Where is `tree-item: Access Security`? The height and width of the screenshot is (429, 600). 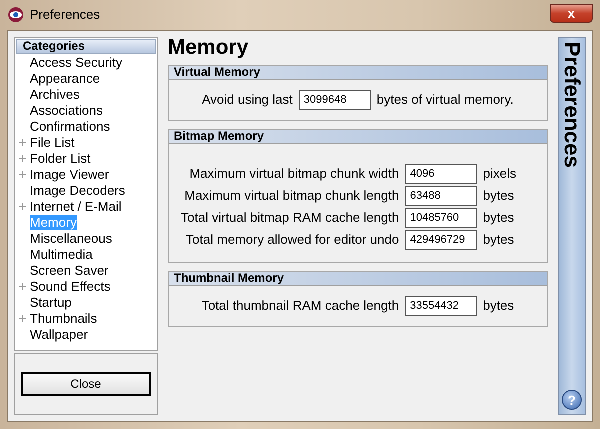
tree-item: Access Security is located at coordinates (76, 62).